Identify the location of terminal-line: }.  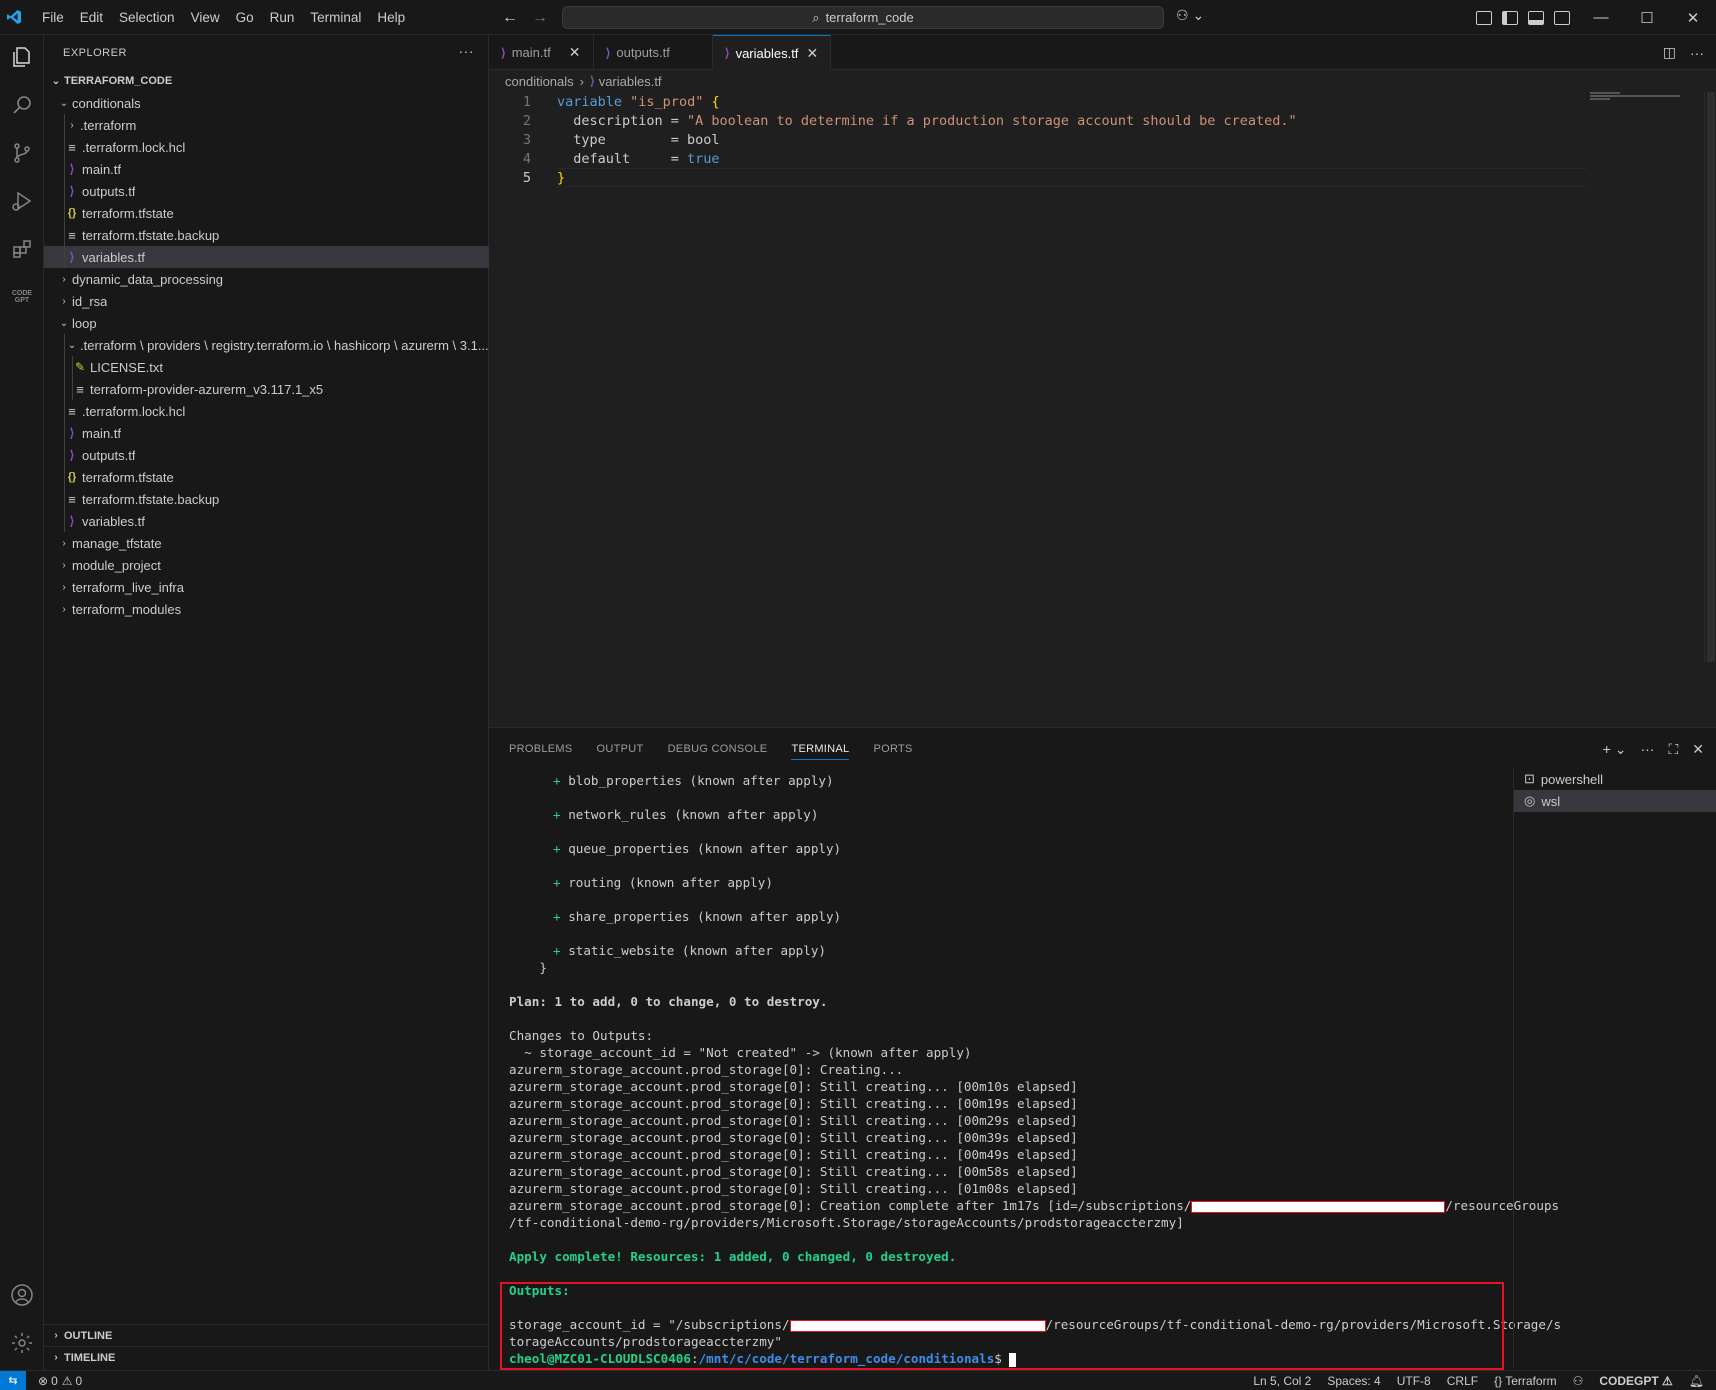
(528, 967).